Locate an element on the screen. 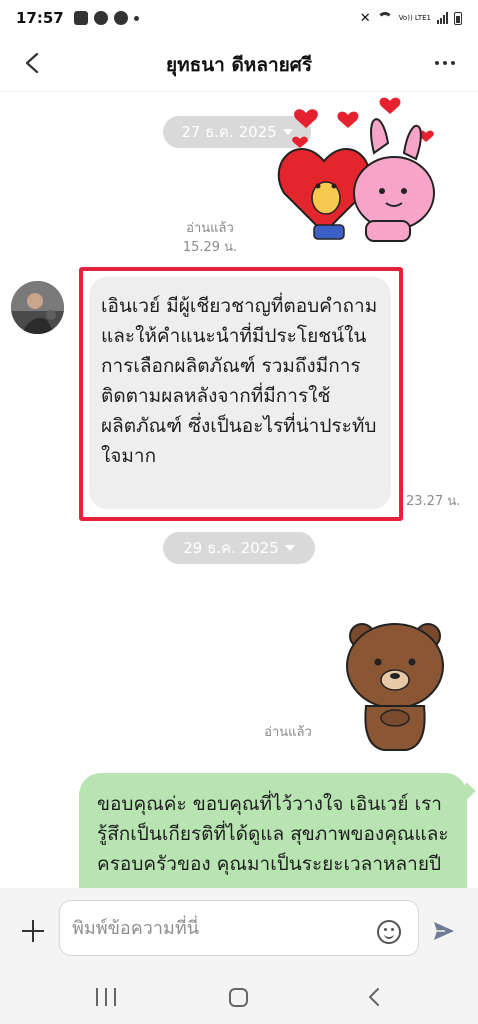 The width and height of the screenshot is (478, 1024). send-button is located at coordinates (444, 931).